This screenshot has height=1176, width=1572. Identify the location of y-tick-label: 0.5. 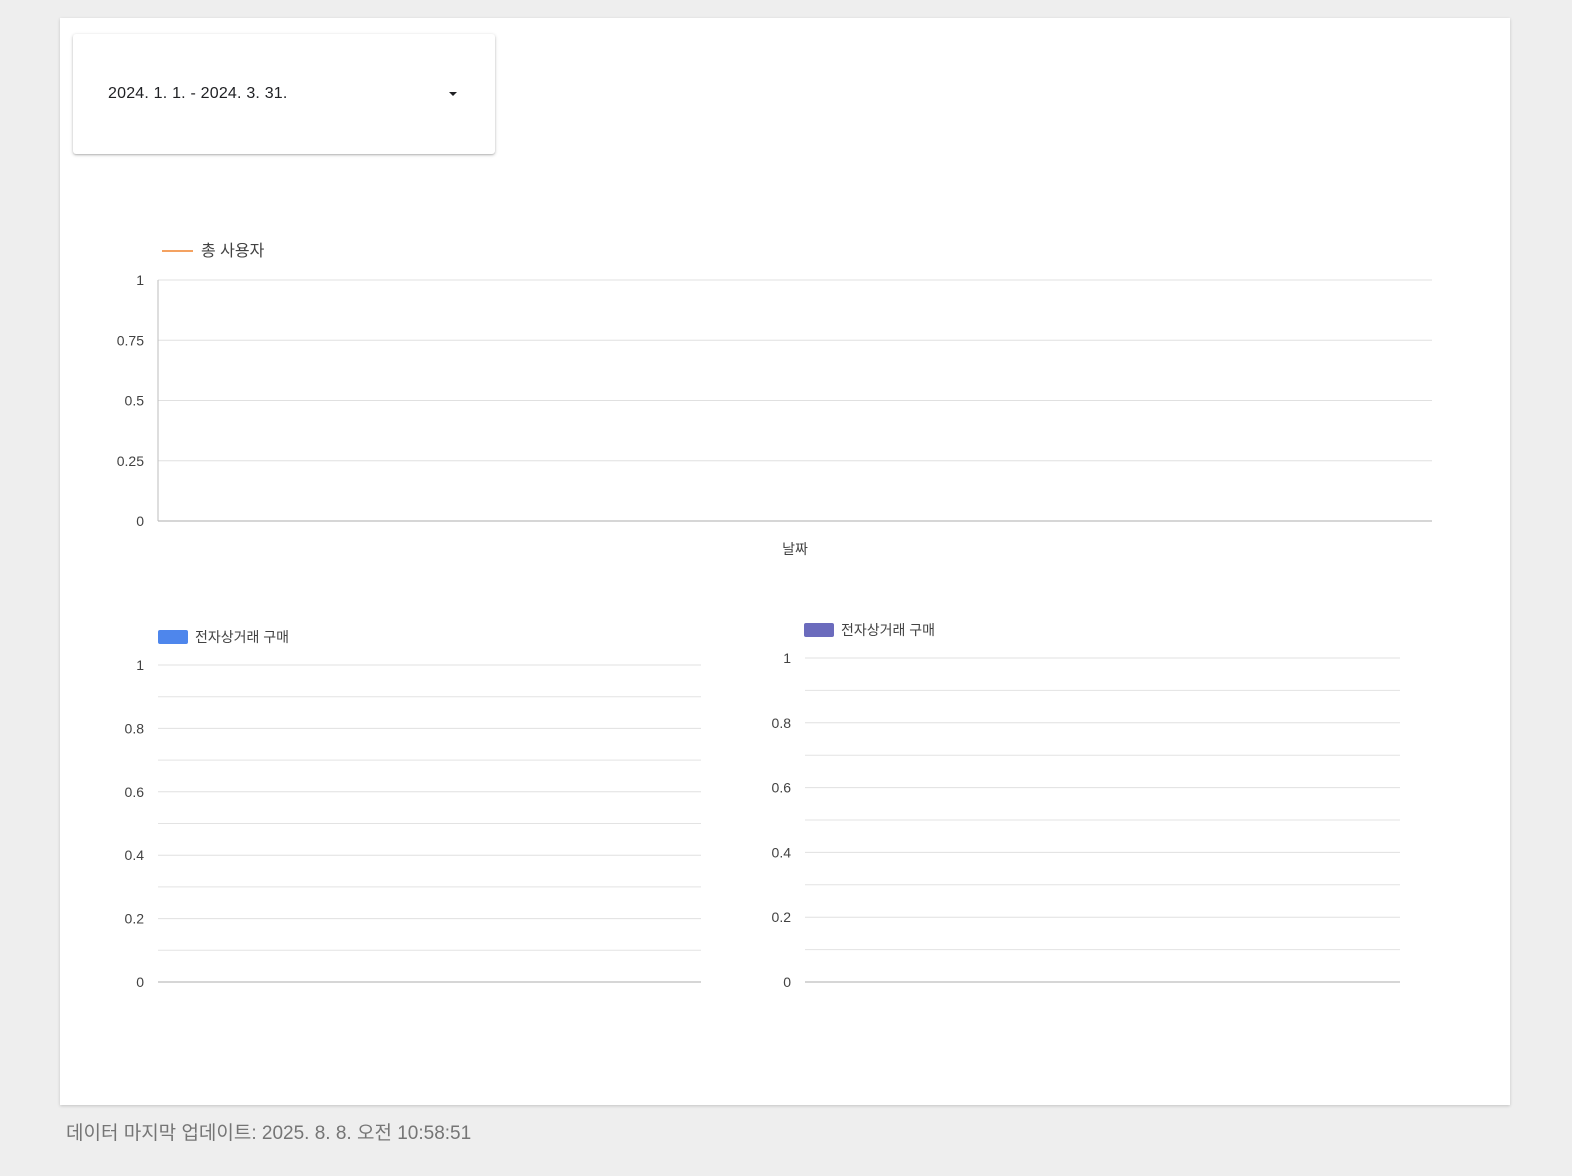
(135, 401).